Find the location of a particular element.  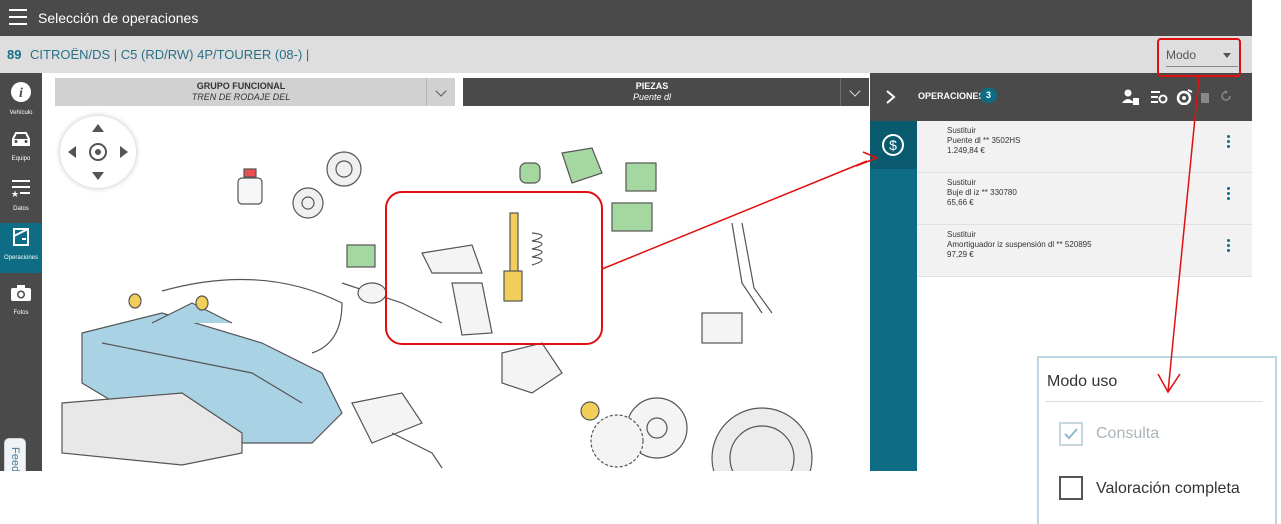

car-icon is located at coordinates (21, 139).